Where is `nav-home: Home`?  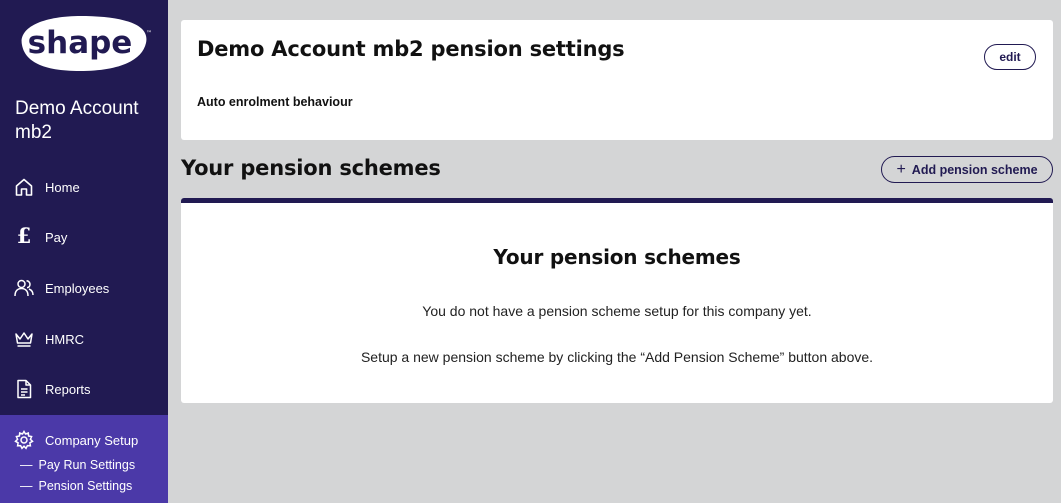 nav-home: Home is located at coordinates (84, 187).